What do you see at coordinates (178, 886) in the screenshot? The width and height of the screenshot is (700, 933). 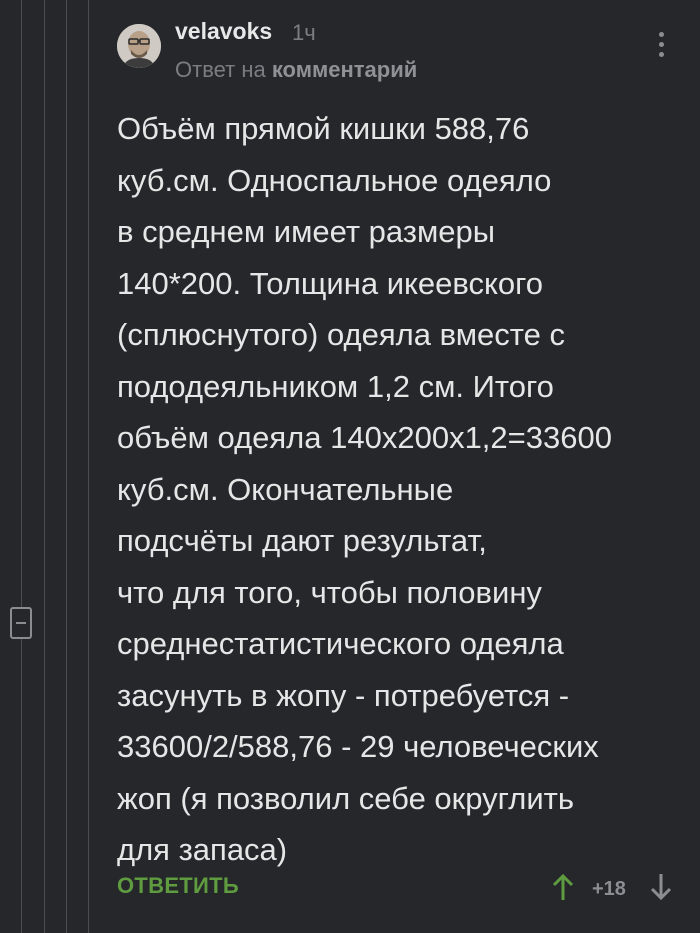 I see `reply-button: ОТВЕТИТЬ` at bounding box center [178, 886].